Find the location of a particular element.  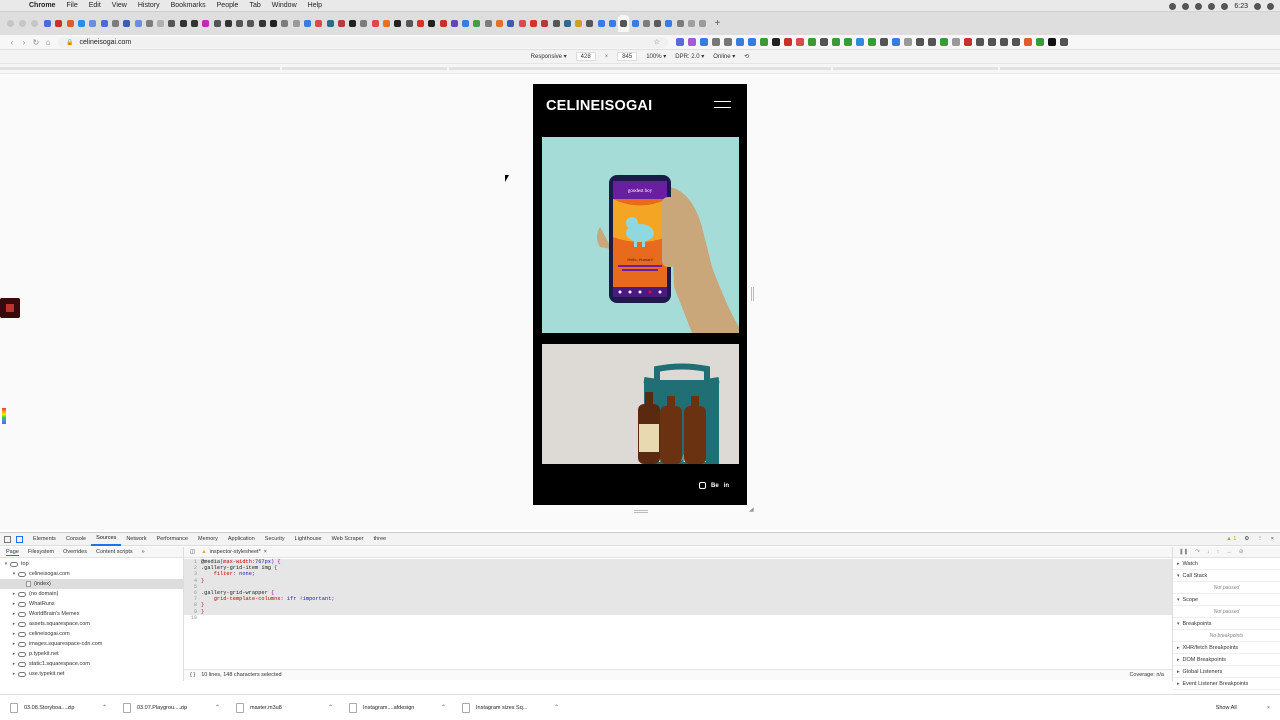

menu-bookmarks: Bookmarks is located at coordinates (188, 5).